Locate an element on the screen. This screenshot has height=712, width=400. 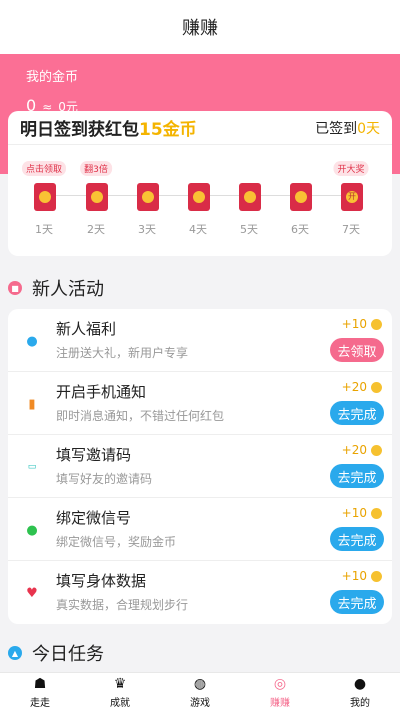
signin-title-text: 明日签到获红包 is located at coordinates (79, 130).